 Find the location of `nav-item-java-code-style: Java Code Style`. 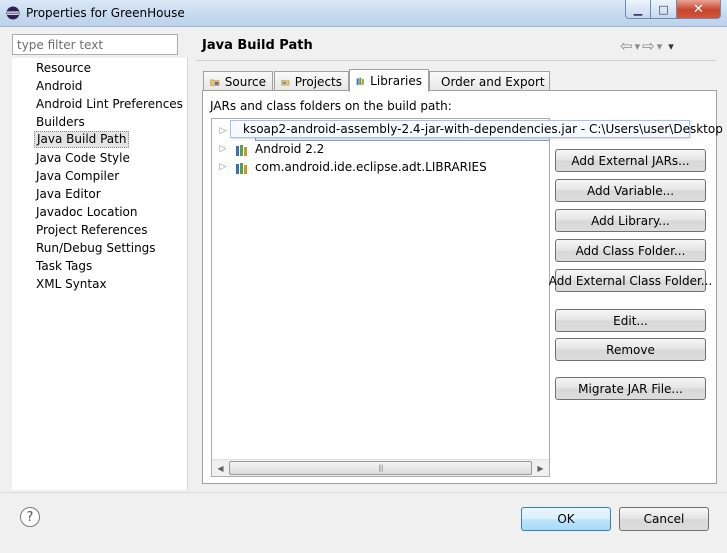

nav-item-java-code-style: Java Code Style is located at coordinates (83, 158).